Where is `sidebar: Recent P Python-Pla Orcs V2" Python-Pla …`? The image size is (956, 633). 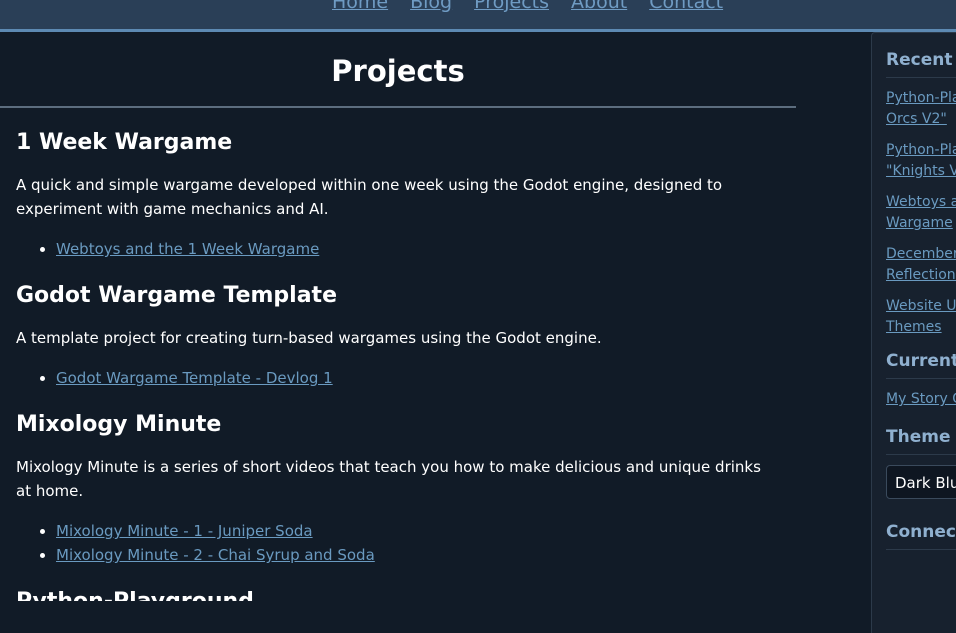
sidebar: Recent P Python-Pla Orcs V2" Python-Pla … is located at coordinates (913, 332).